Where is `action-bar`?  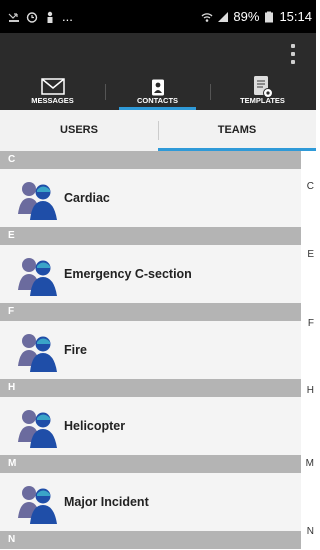
action-bar is located at coordinates (158, 53).